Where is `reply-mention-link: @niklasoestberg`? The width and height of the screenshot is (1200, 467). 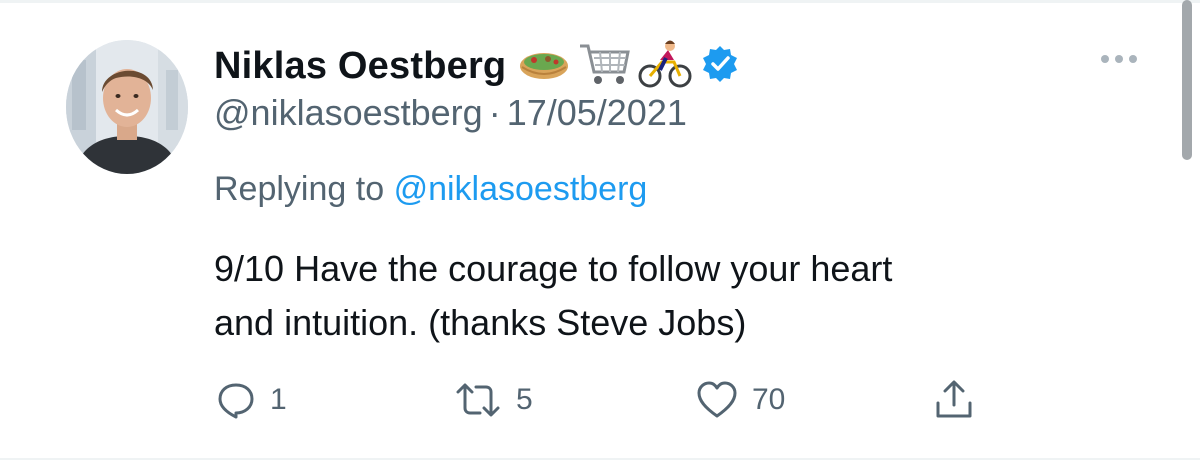 reply-mention-link: @niklasoestberg is located at coordinates (521, 189).